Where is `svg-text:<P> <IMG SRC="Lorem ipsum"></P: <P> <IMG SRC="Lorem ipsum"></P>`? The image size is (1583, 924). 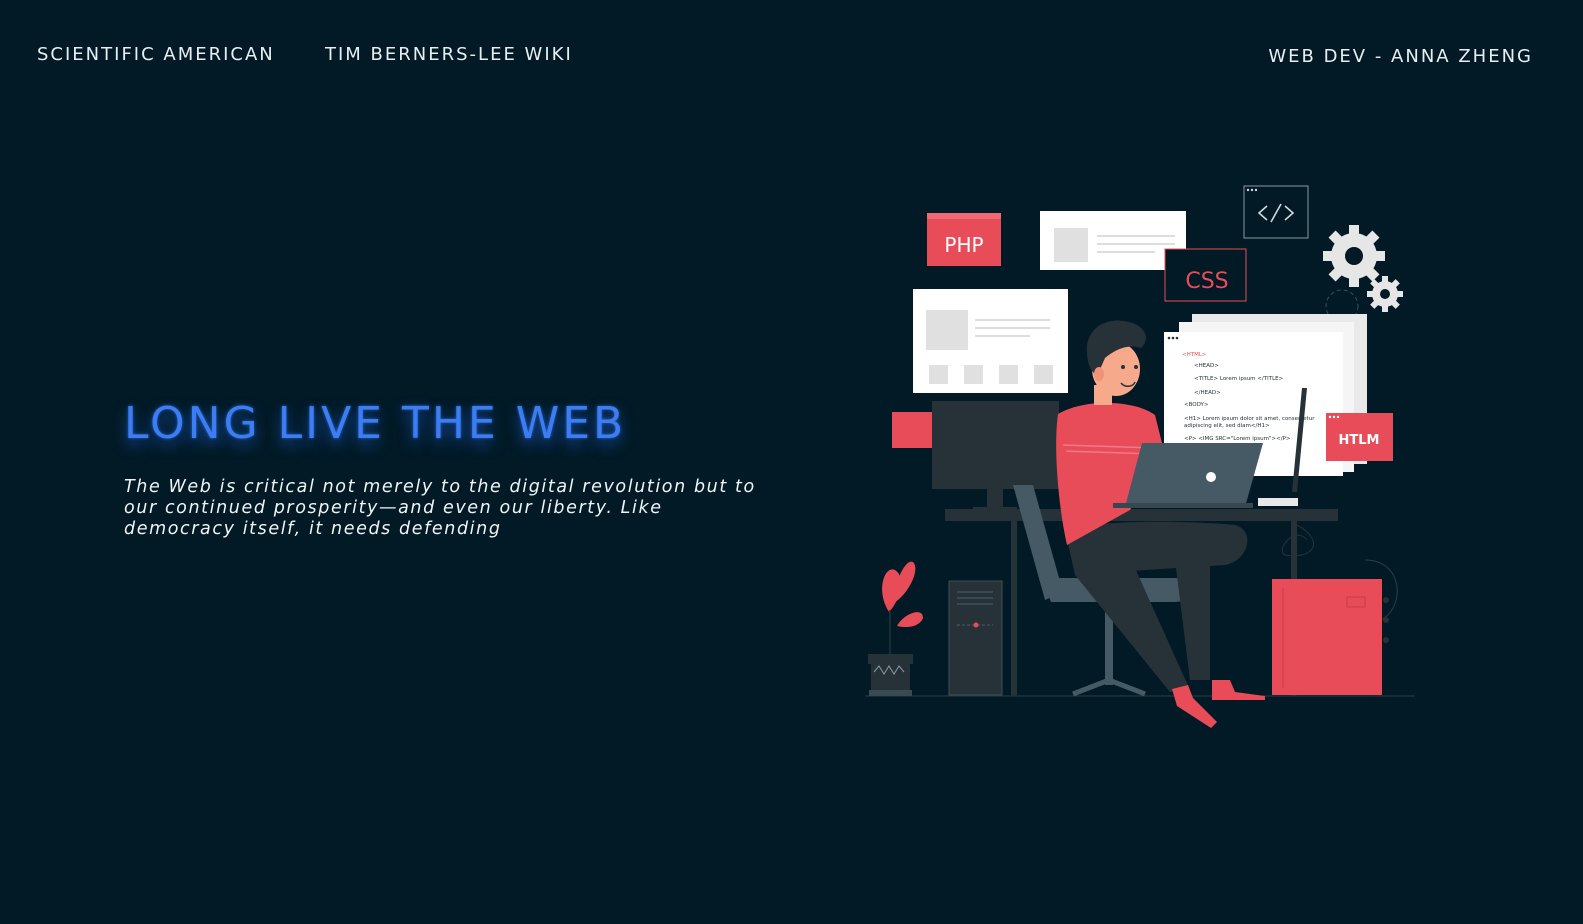
svg-text:<P> <IMG SRC="Lorem ipsum"></P: <P> <IMG SRC="Lorem ipsum"></P> is located at coordinates (1237, 439).